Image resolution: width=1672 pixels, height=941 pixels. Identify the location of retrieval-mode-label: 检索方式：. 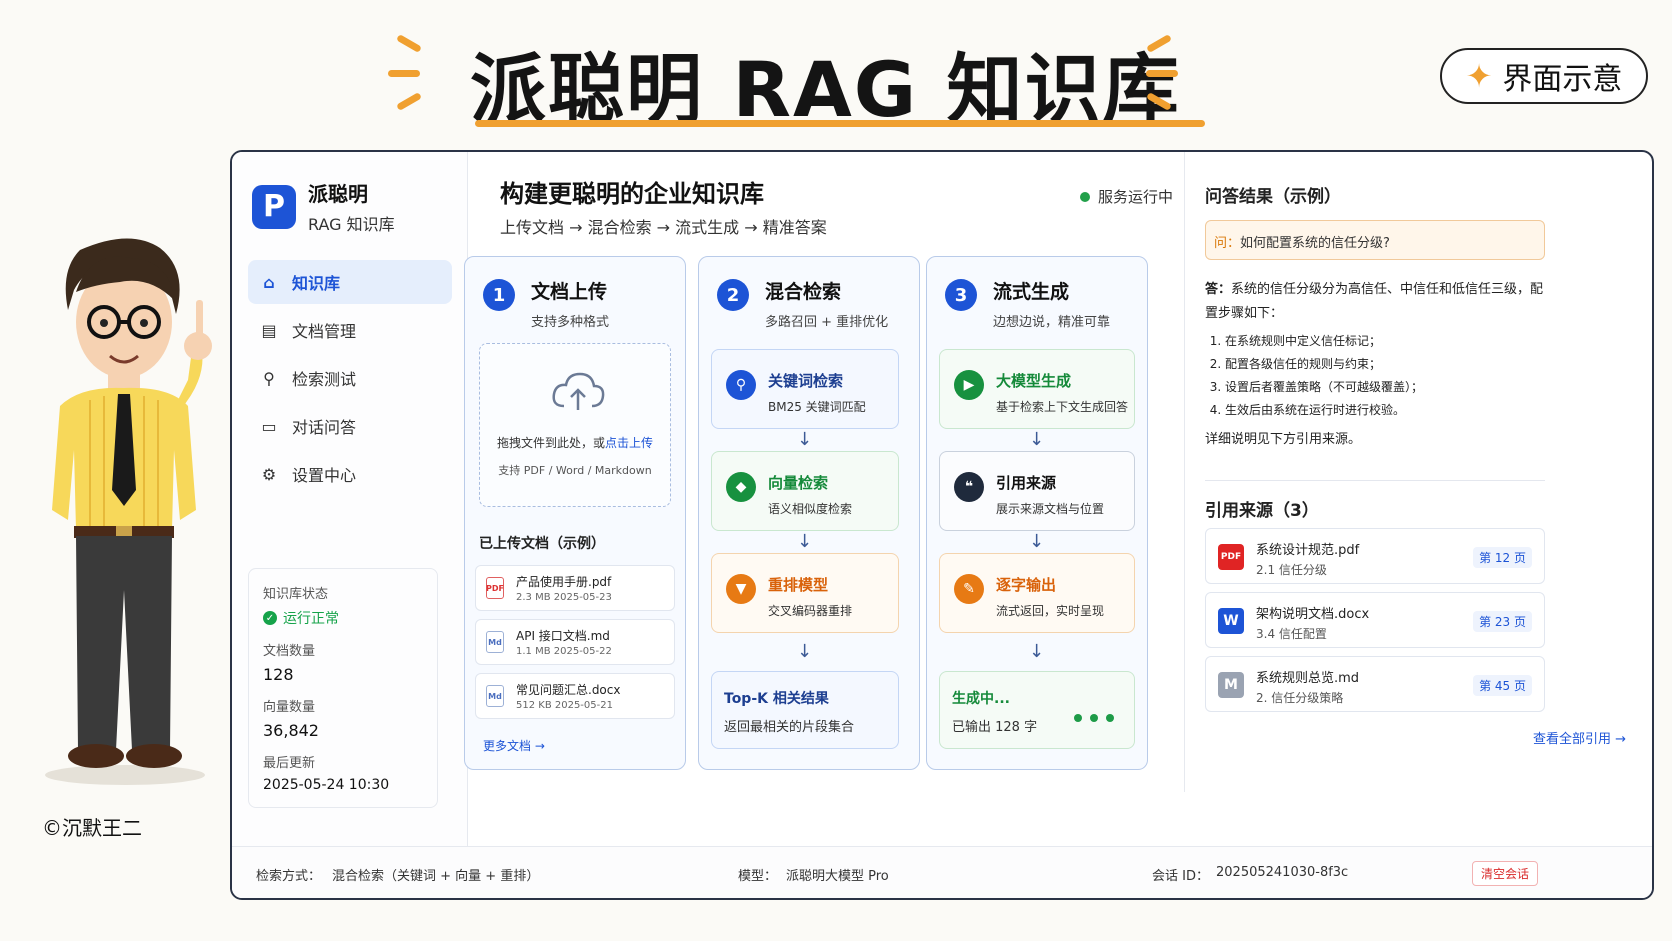
(289, 876).